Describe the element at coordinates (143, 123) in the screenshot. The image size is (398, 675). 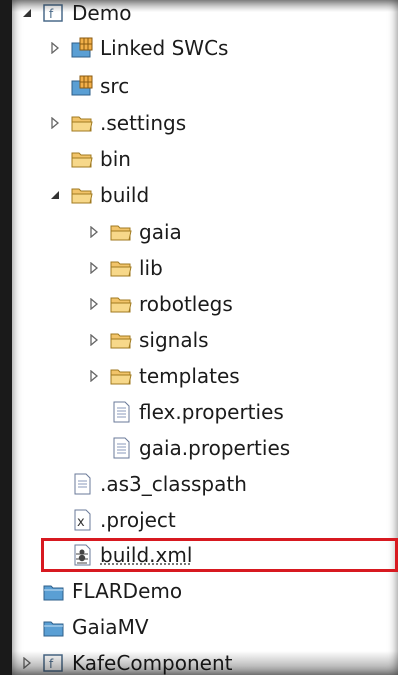
I see `tree-item-label: .settings` at that location.